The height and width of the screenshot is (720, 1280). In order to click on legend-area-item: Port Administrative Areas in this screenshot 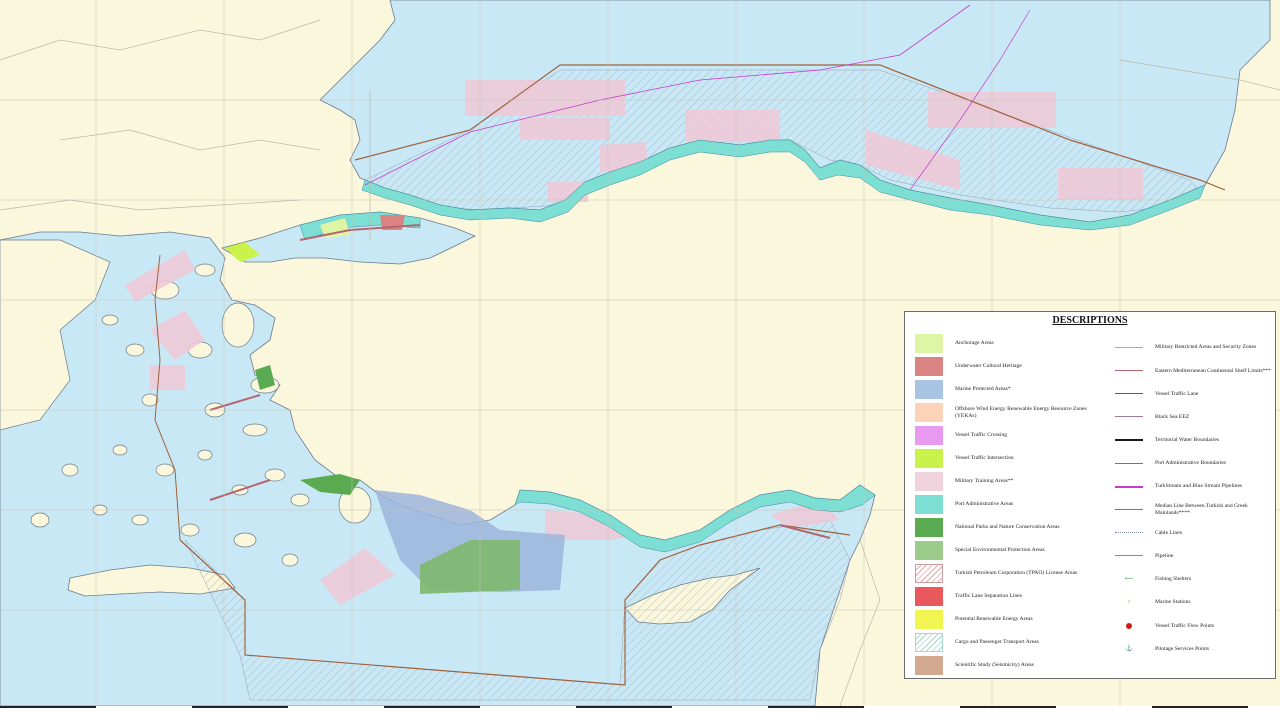, I will do `click(1010, 504)`.